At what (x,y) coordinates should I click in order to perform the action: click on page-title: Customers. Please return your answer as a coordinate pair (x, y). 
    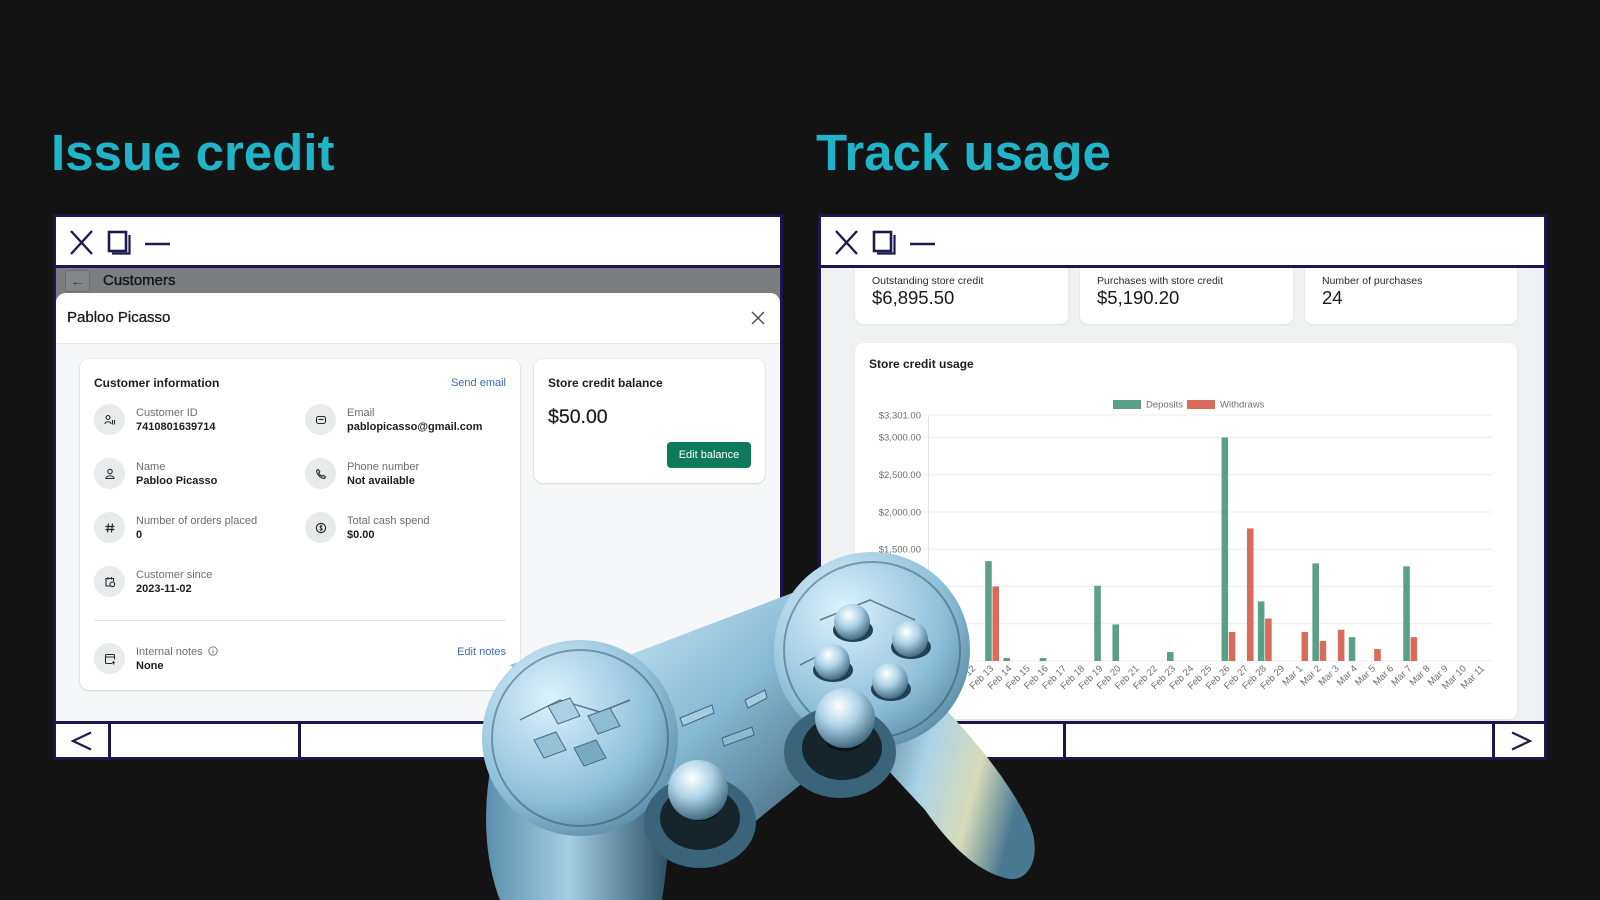
    Looking at the image, I should click on (139, 280).